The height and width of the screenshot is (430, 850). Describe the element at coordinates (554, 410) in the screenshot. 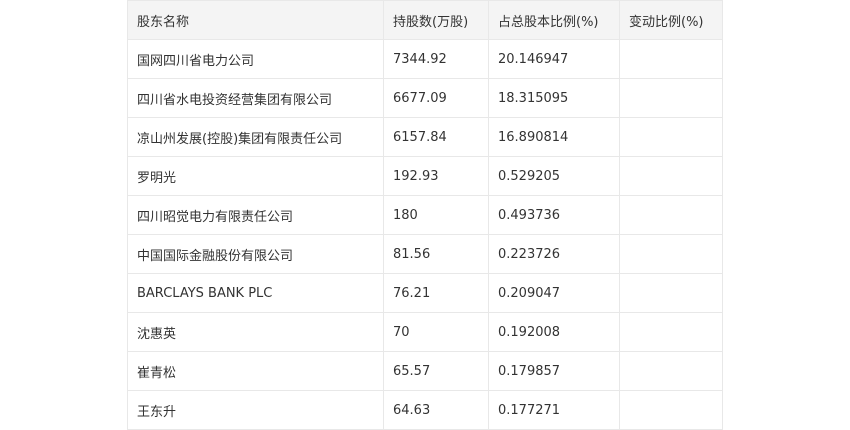

I see `cell-share-ratio: 0.177271` at that location.